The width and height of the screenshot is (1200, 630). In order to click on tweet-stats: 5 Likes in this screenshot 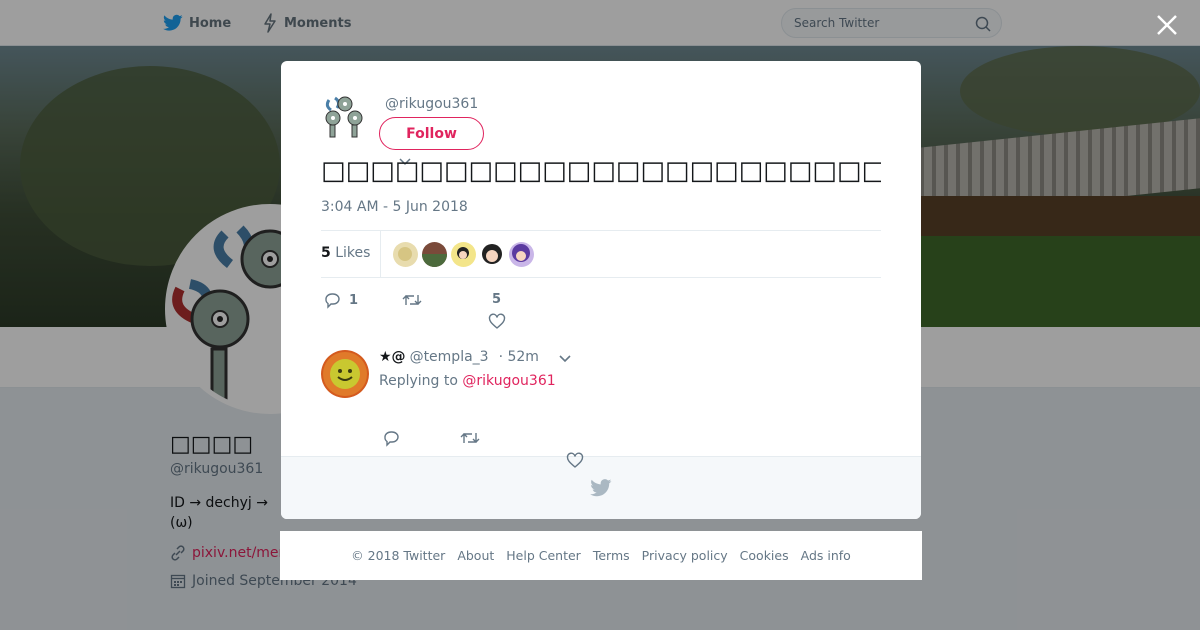, I will do `click(601, 254)`.